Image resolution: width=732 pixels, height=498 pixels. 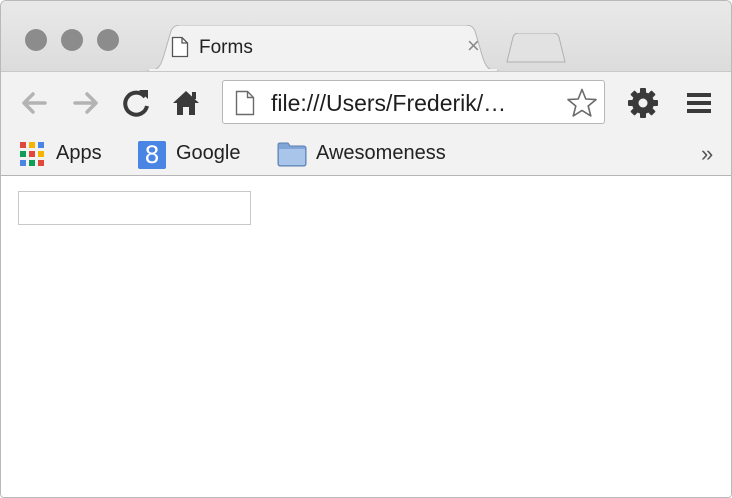 I want to click on tab-close-icon: ×, so click(x=473, y=46).